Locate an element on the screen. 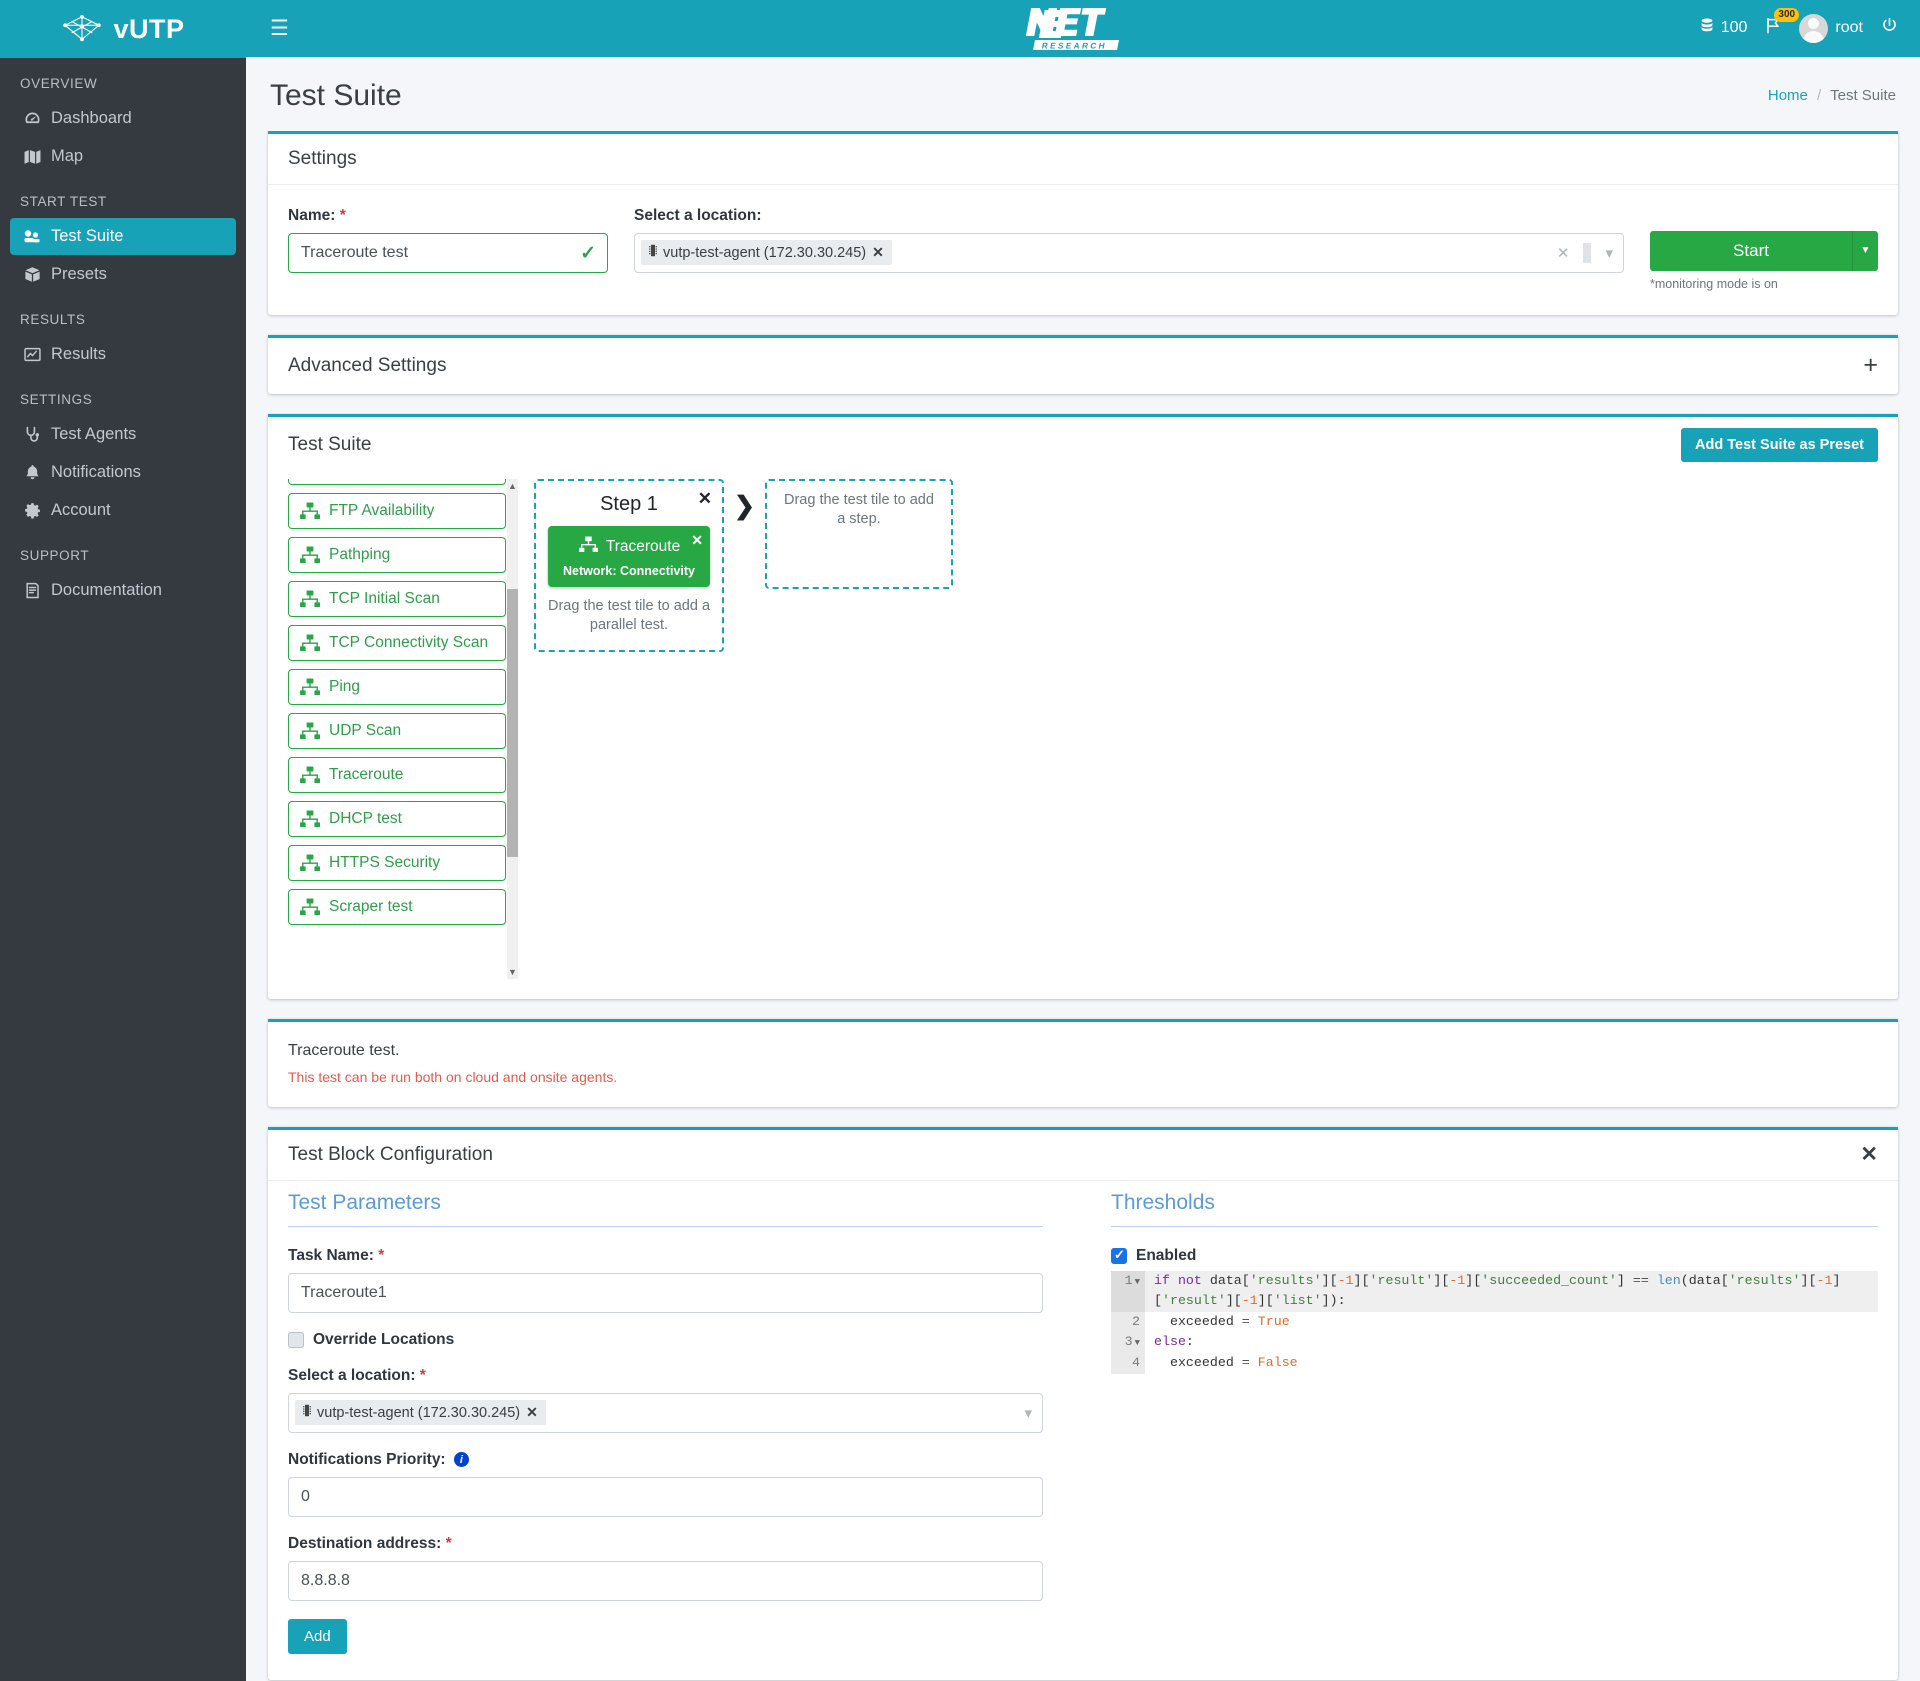 This screenshot has width=1920, height=1681. info-icon: i is located at coordinates (461, 1459).